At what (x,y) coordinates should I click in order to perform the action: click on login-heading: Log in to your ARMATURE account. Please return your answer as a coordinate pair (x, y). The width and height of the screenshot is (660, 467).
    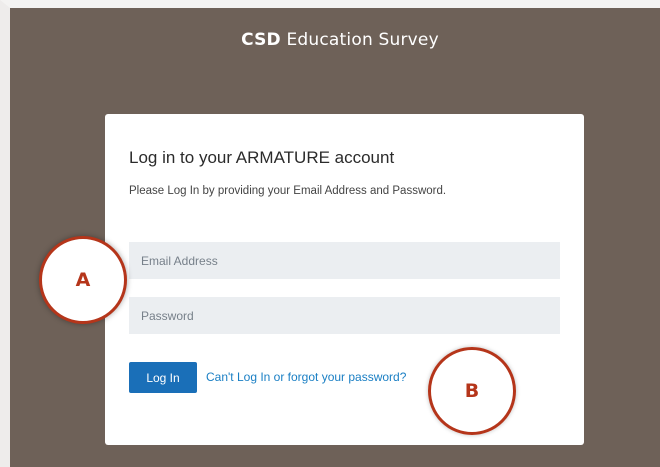
    Looking at the image, I should click on (262, 157).